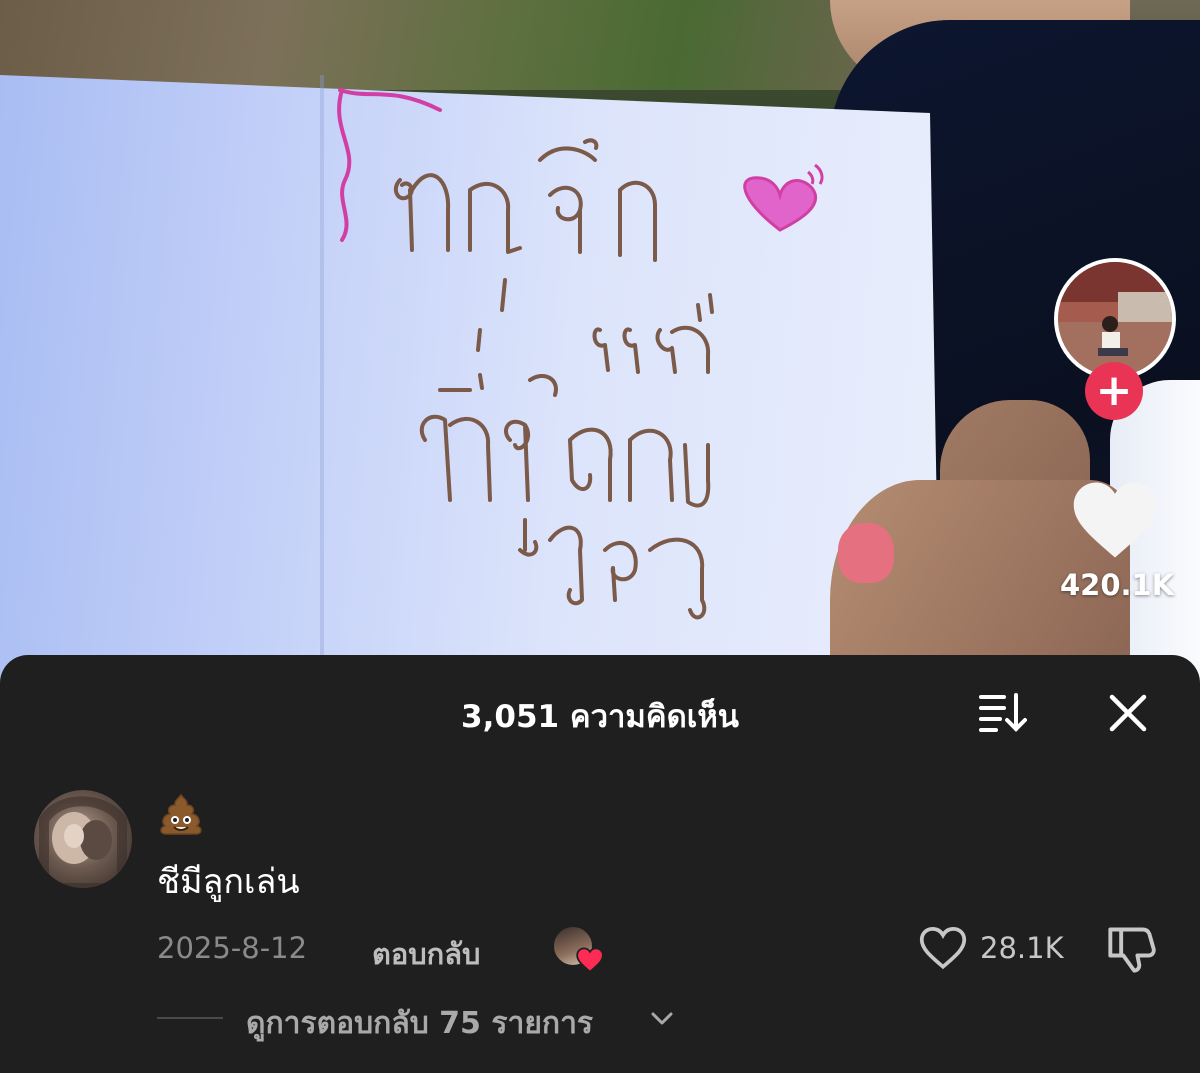  Describe the element at coordinates (662, 1019) in the screenshot. I see `chevron-down-icon` at that location.